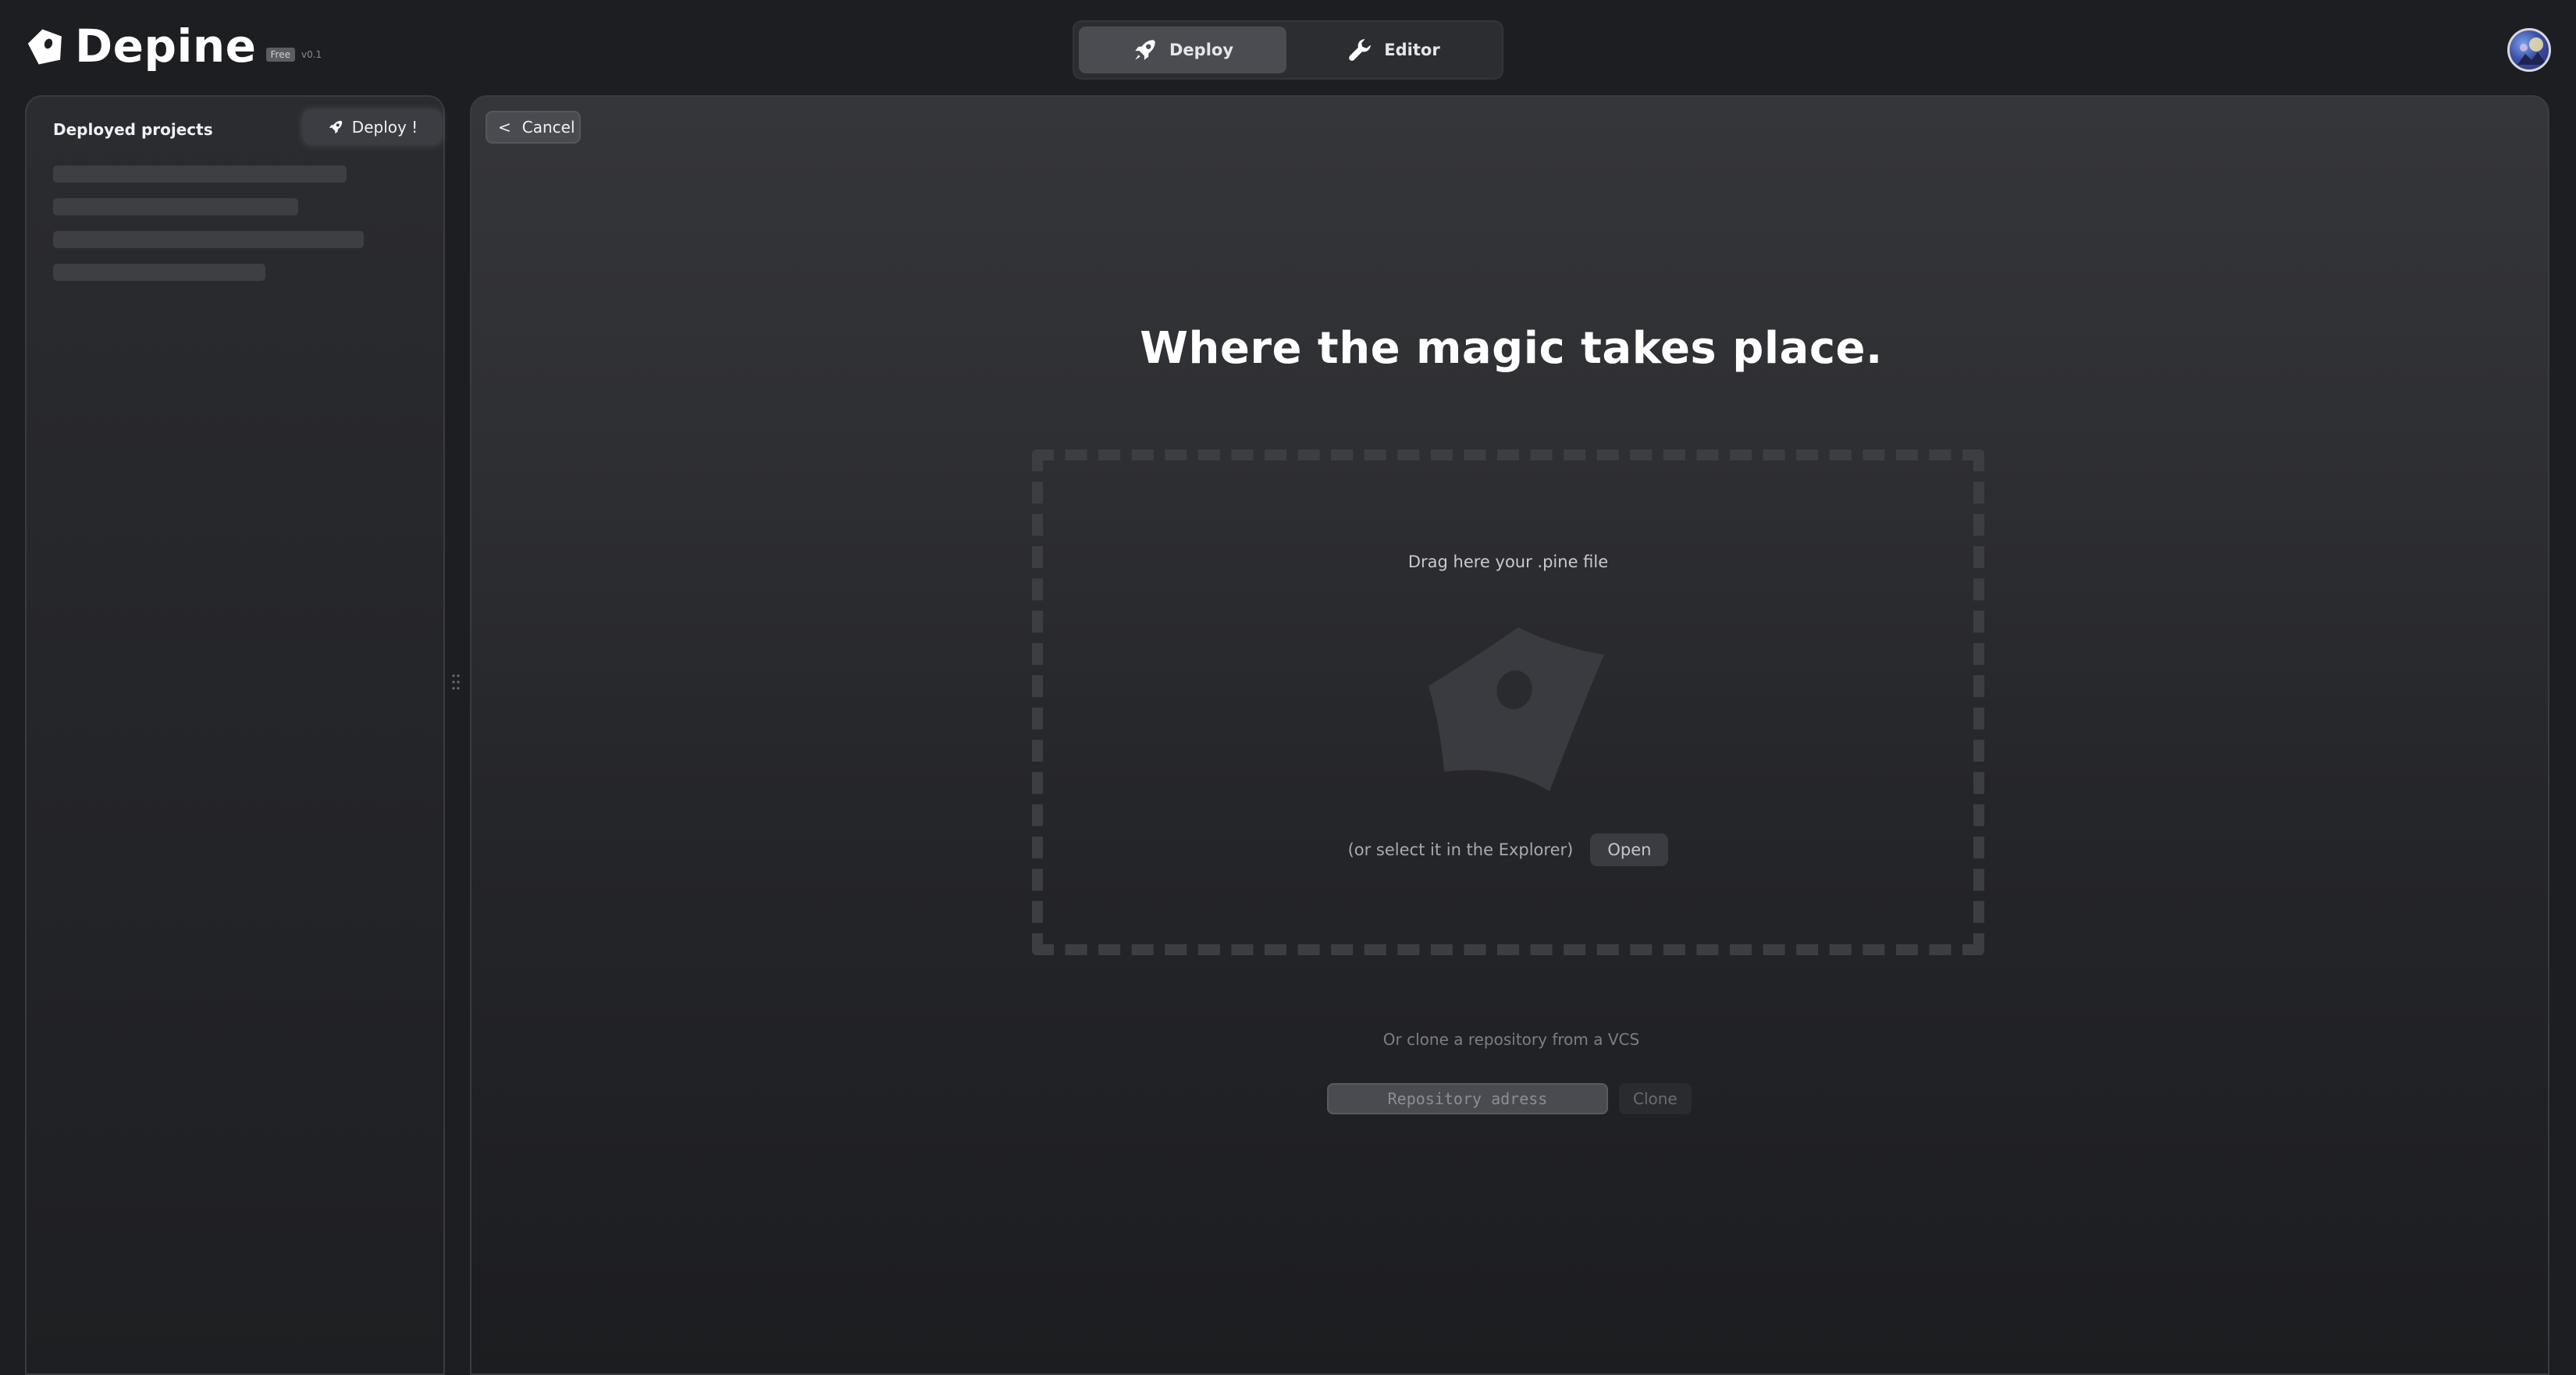 The height and width of the screenshot is (1375, 2576). What do you see at coordinates (2532, 51) in the screenshot?
I see `avatar-image` at bounding box center [2532, 51].